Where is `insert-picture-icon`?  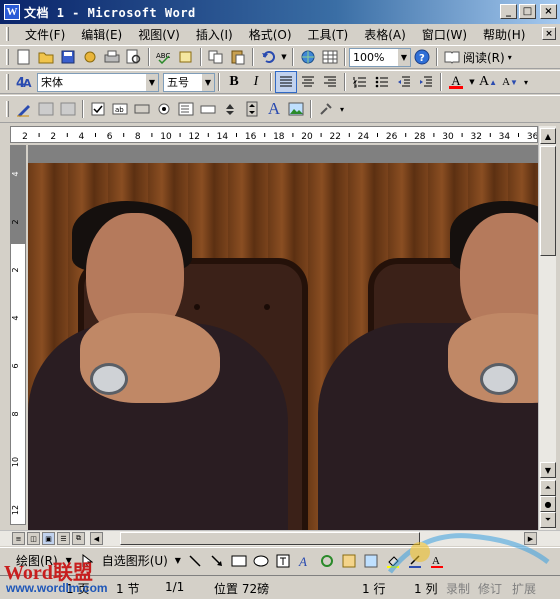
insert-picture-icon is located at coordinates (371, 561).